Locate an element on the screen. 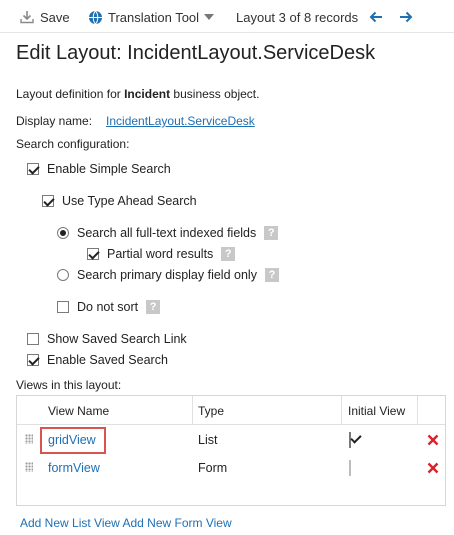 This screenshot has height=535, width=454. show-saved-search-link-option: Show Saved Search Link is located at coordinates (107, 339).